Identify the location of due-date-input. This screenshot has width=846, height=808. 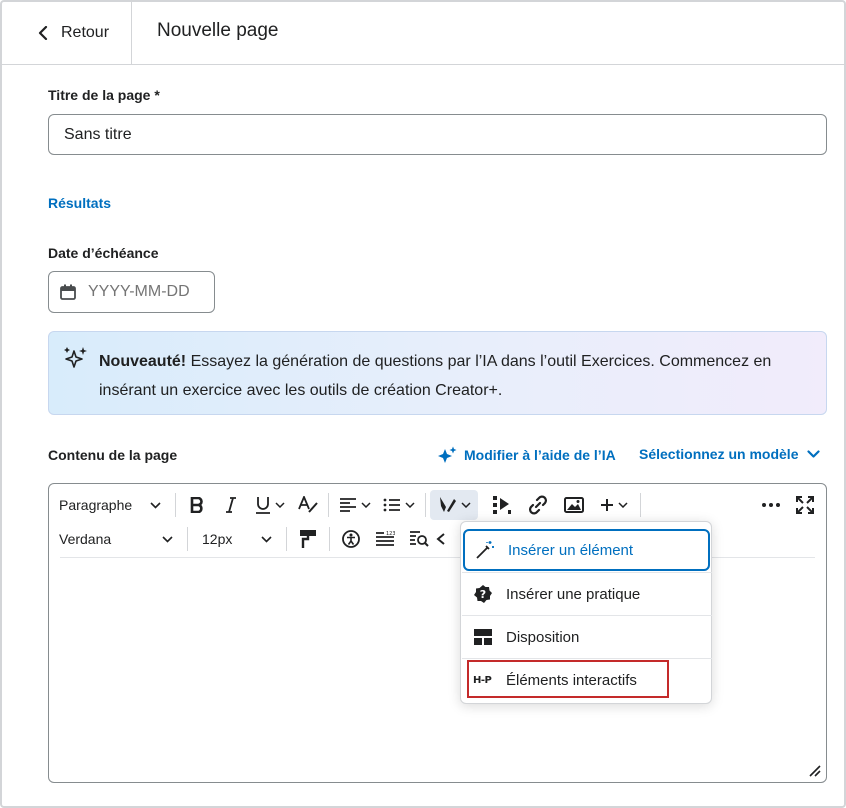
(148, 292).